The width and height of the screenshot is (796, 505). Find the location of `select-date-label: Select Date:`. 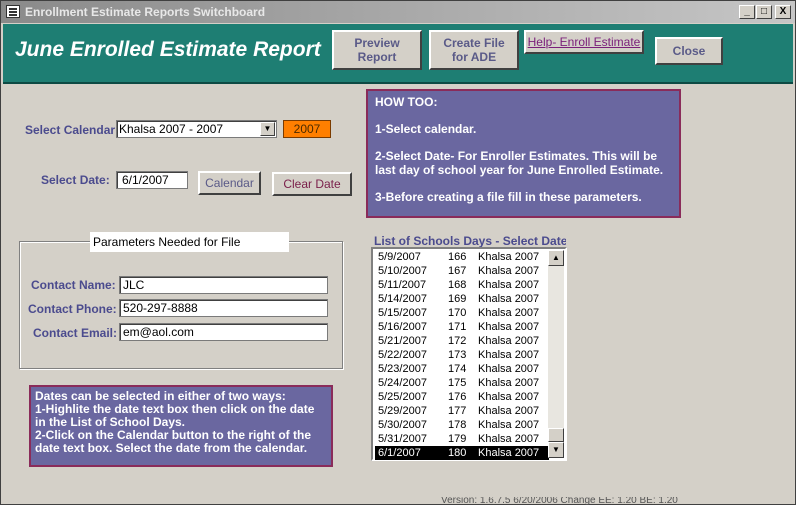

select-date-label: Select Date: is located at coordinates (75, 180).